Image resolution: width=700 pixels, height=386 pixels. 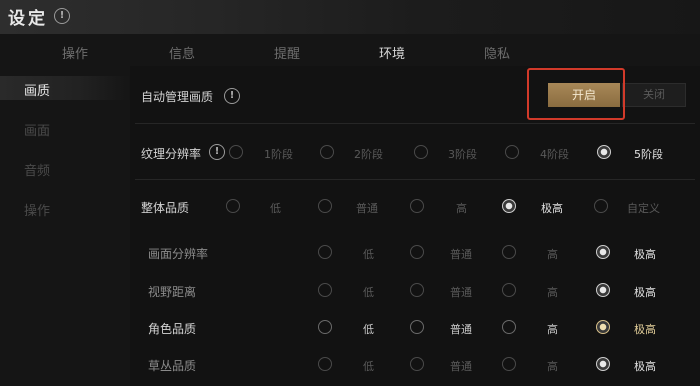 I want to click on title-bar: 设定 !, so click(x=350, y=17).